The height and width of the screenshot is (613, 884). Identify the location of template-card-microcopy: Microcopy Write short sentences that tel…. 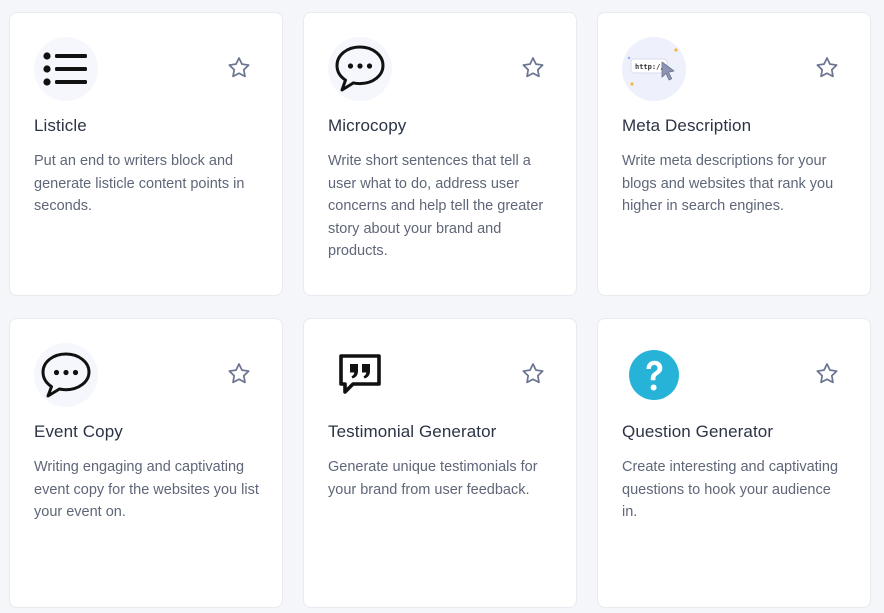
(440, 154).